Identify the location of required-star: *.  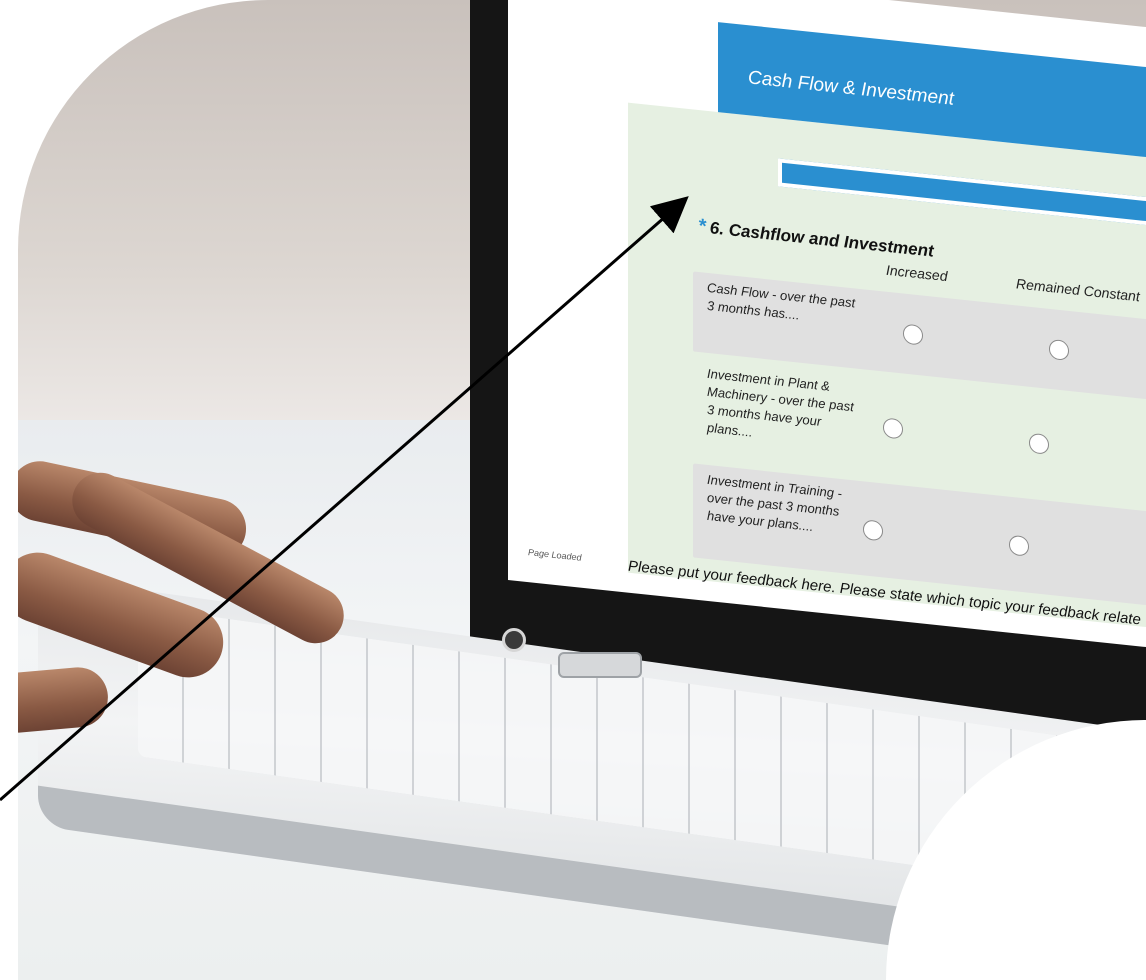
(702, 226).